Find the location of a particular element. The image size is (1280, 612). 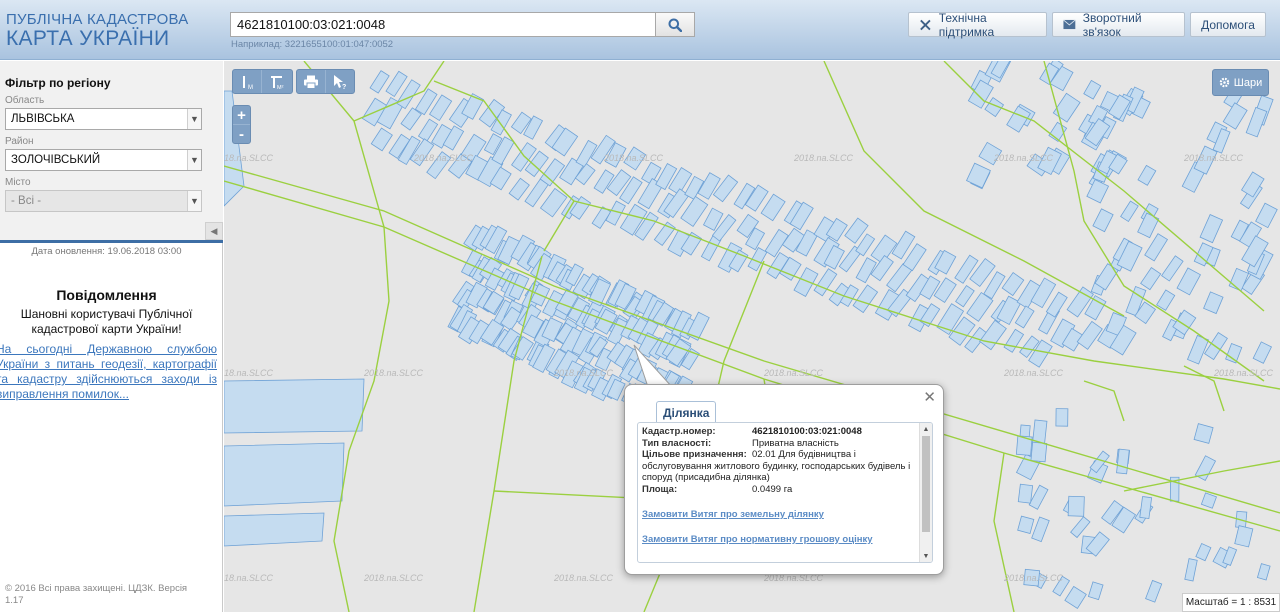

cadastral-search-input is located at coordinates (443, 24).